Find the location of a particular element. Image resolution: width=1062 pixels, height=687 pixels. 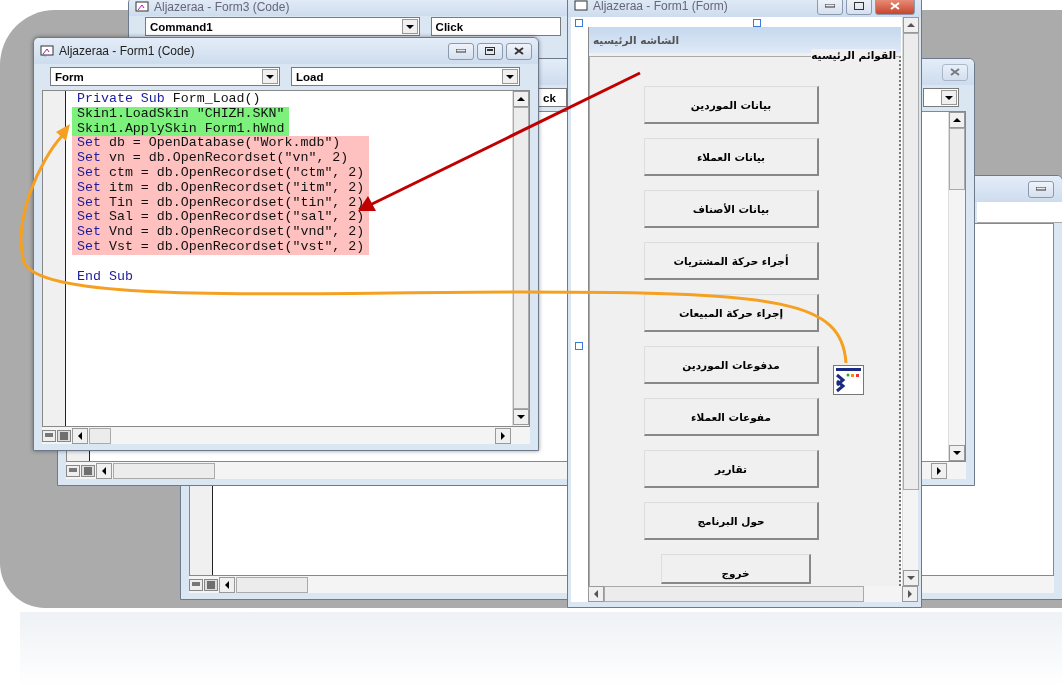

menu-button: بيانات الموردين is located at coordinates (731, 105).